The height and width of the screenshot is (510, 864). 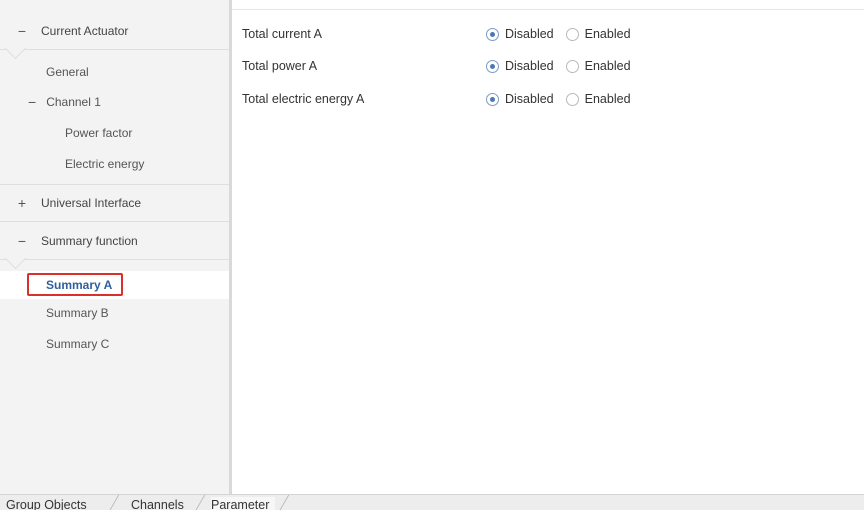 I want to click on tree-item-label: General, so click(x=67, y=72).